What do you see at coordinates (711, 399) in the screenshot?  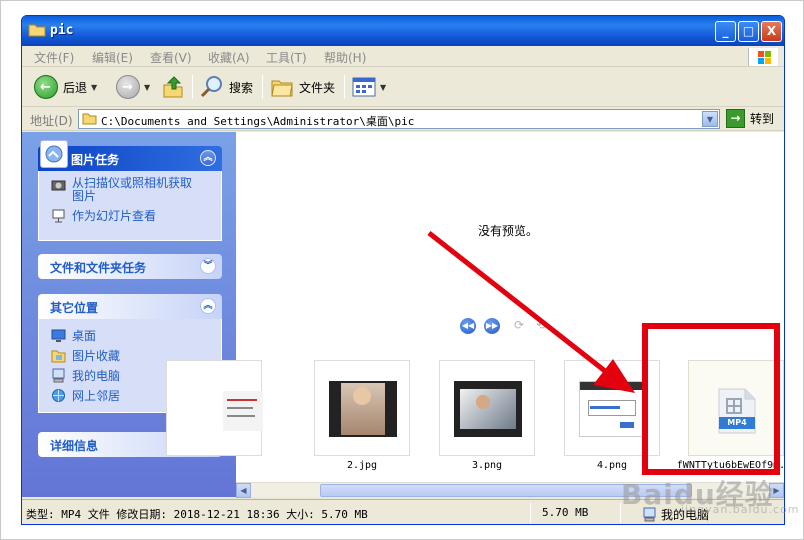 I see `annotation-highlight-box` at bounding box center [711, 399].